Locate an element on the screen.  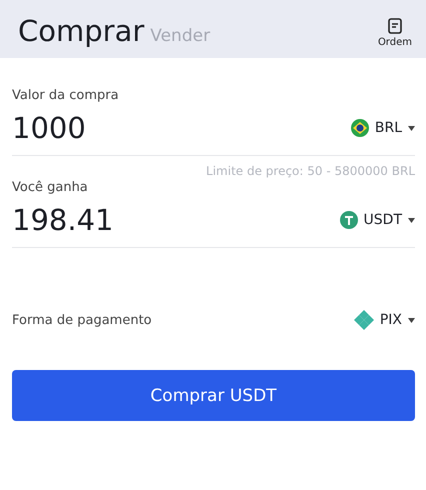
price-limit: Limite de preço: 50 - 5800000 BRL is located at coordinates (310, 171).